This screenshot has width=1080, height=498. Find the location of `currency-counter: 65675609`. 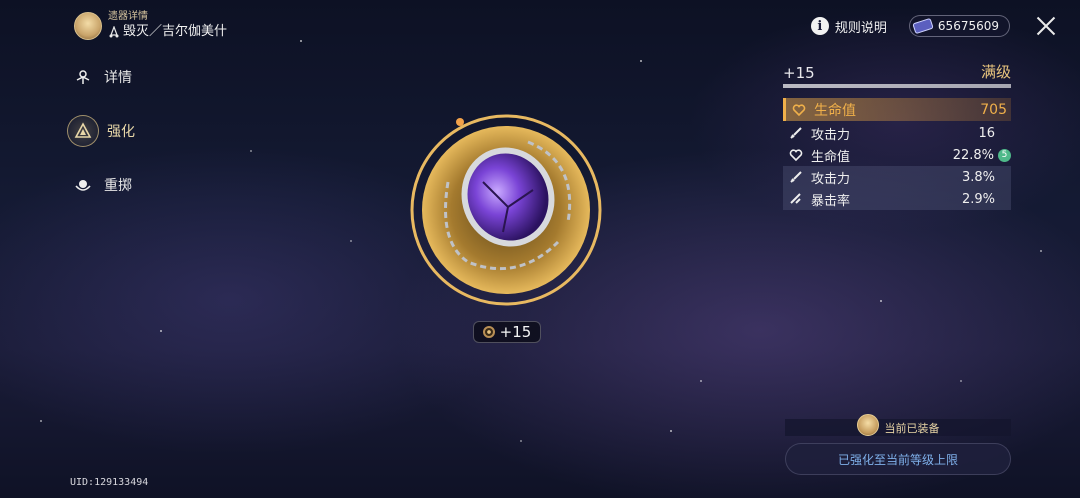

currency-counter: 65675609 is located at coordinates (959, 26).